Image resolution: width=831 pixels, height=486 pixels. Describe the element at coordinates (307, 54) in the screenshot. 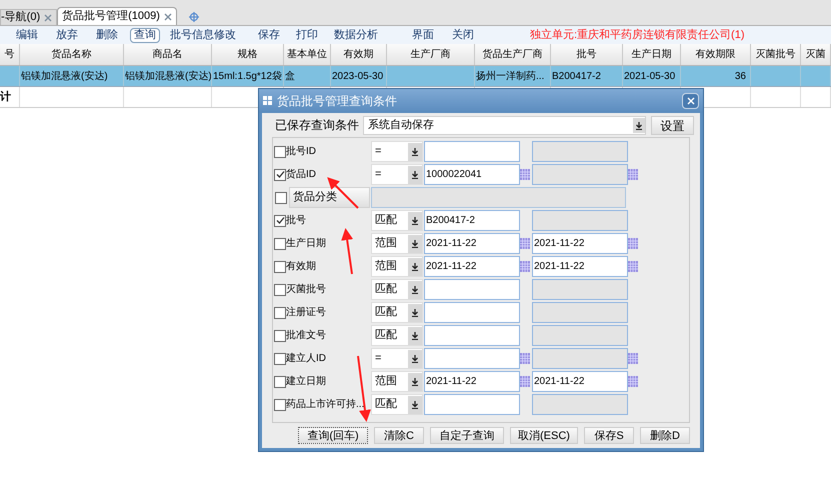

I see `column-header: 基本单位` at that location.